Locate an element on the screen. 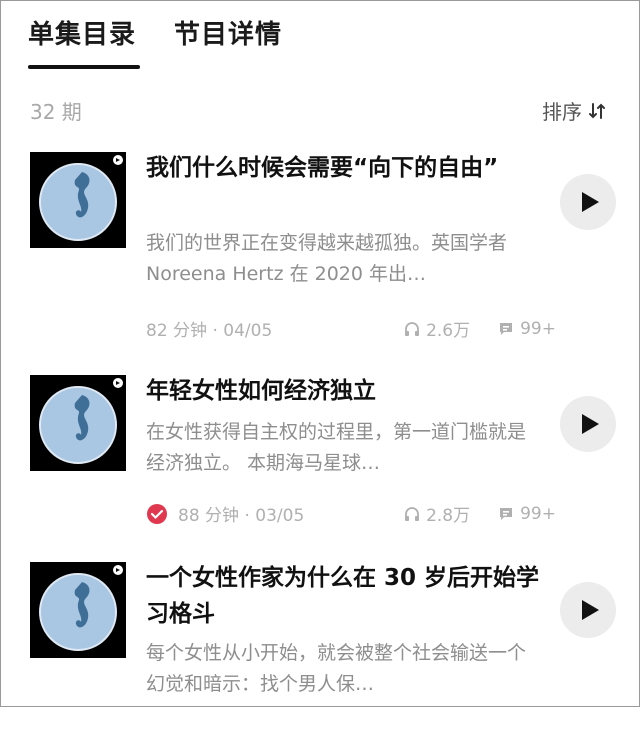 The width and height of the screenshot is (640, 752). episode-duration: 82 分钟 is located at coordinates (177, 331).